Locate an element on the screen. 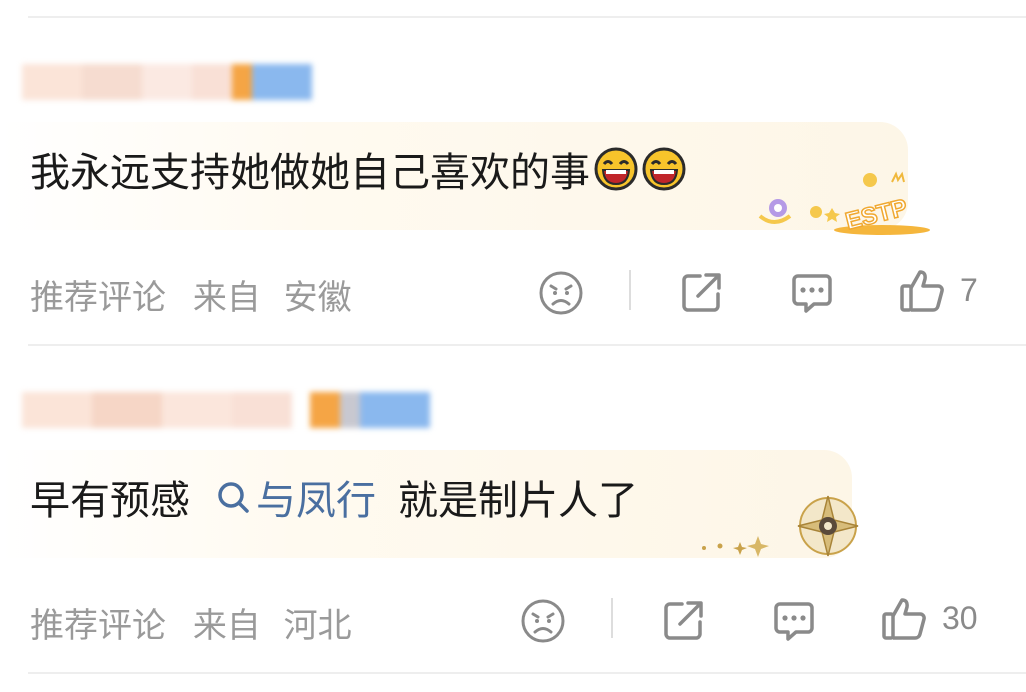 The width and height of the screenshot is (1026, 692). location: 河北 is located at coordinates (317, 626).